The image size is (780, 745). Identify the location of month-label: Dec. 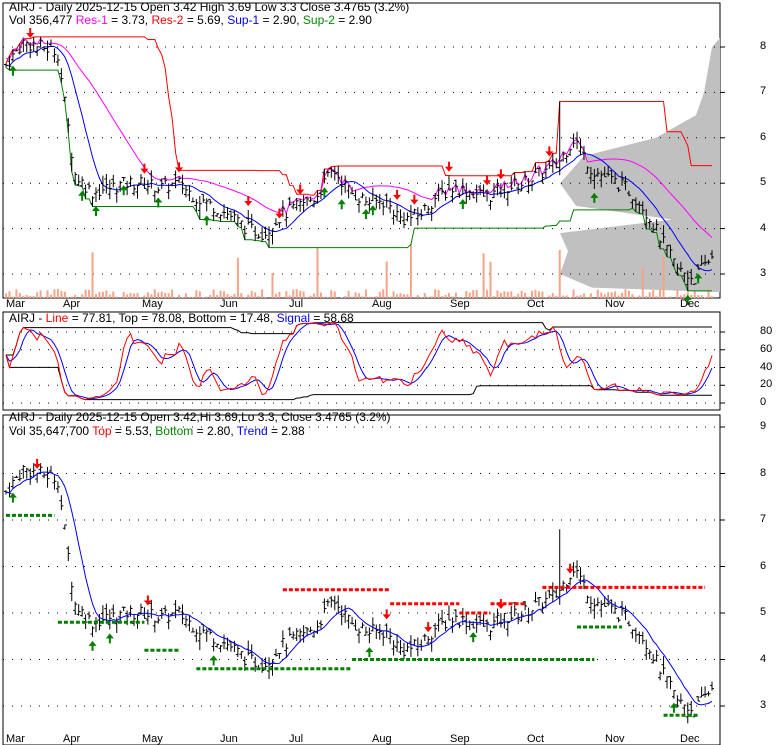
(690, 304).